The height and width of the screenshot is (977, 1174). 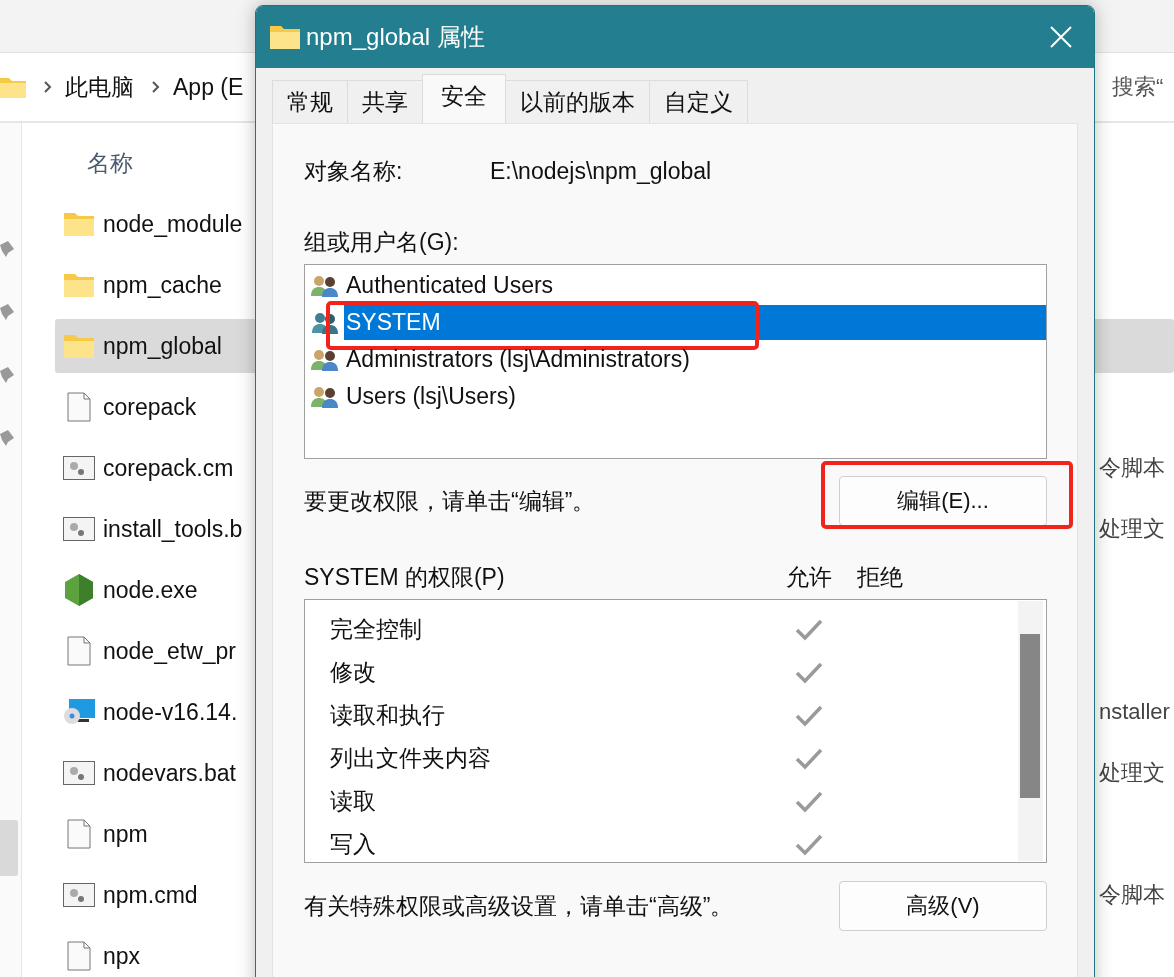 I want to click on file-name: install_tools.b, so click(x=173, y=529).